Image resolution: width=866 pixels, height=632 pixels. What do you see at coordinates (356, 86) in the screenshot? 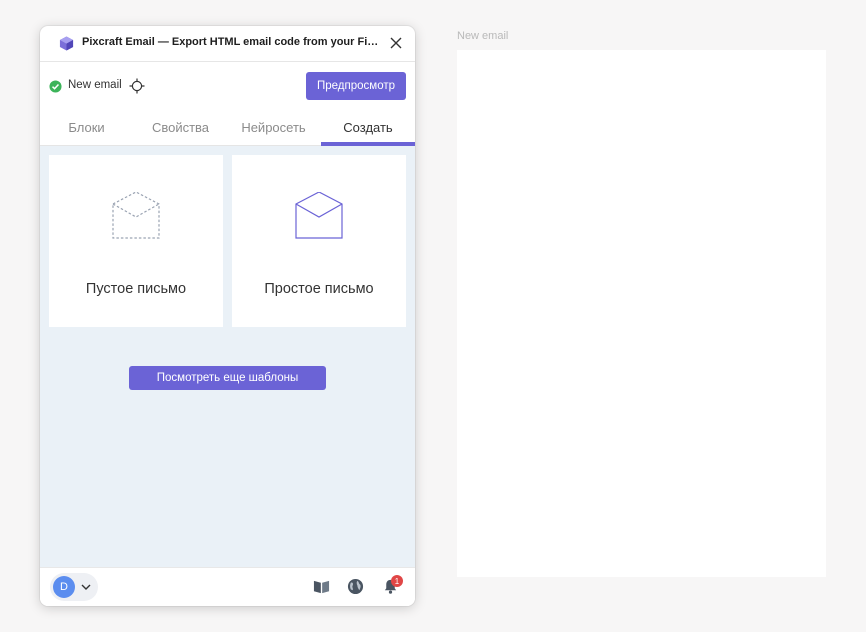
I see `preview-button: Предпросмотр` at bounding box center [356, 86].